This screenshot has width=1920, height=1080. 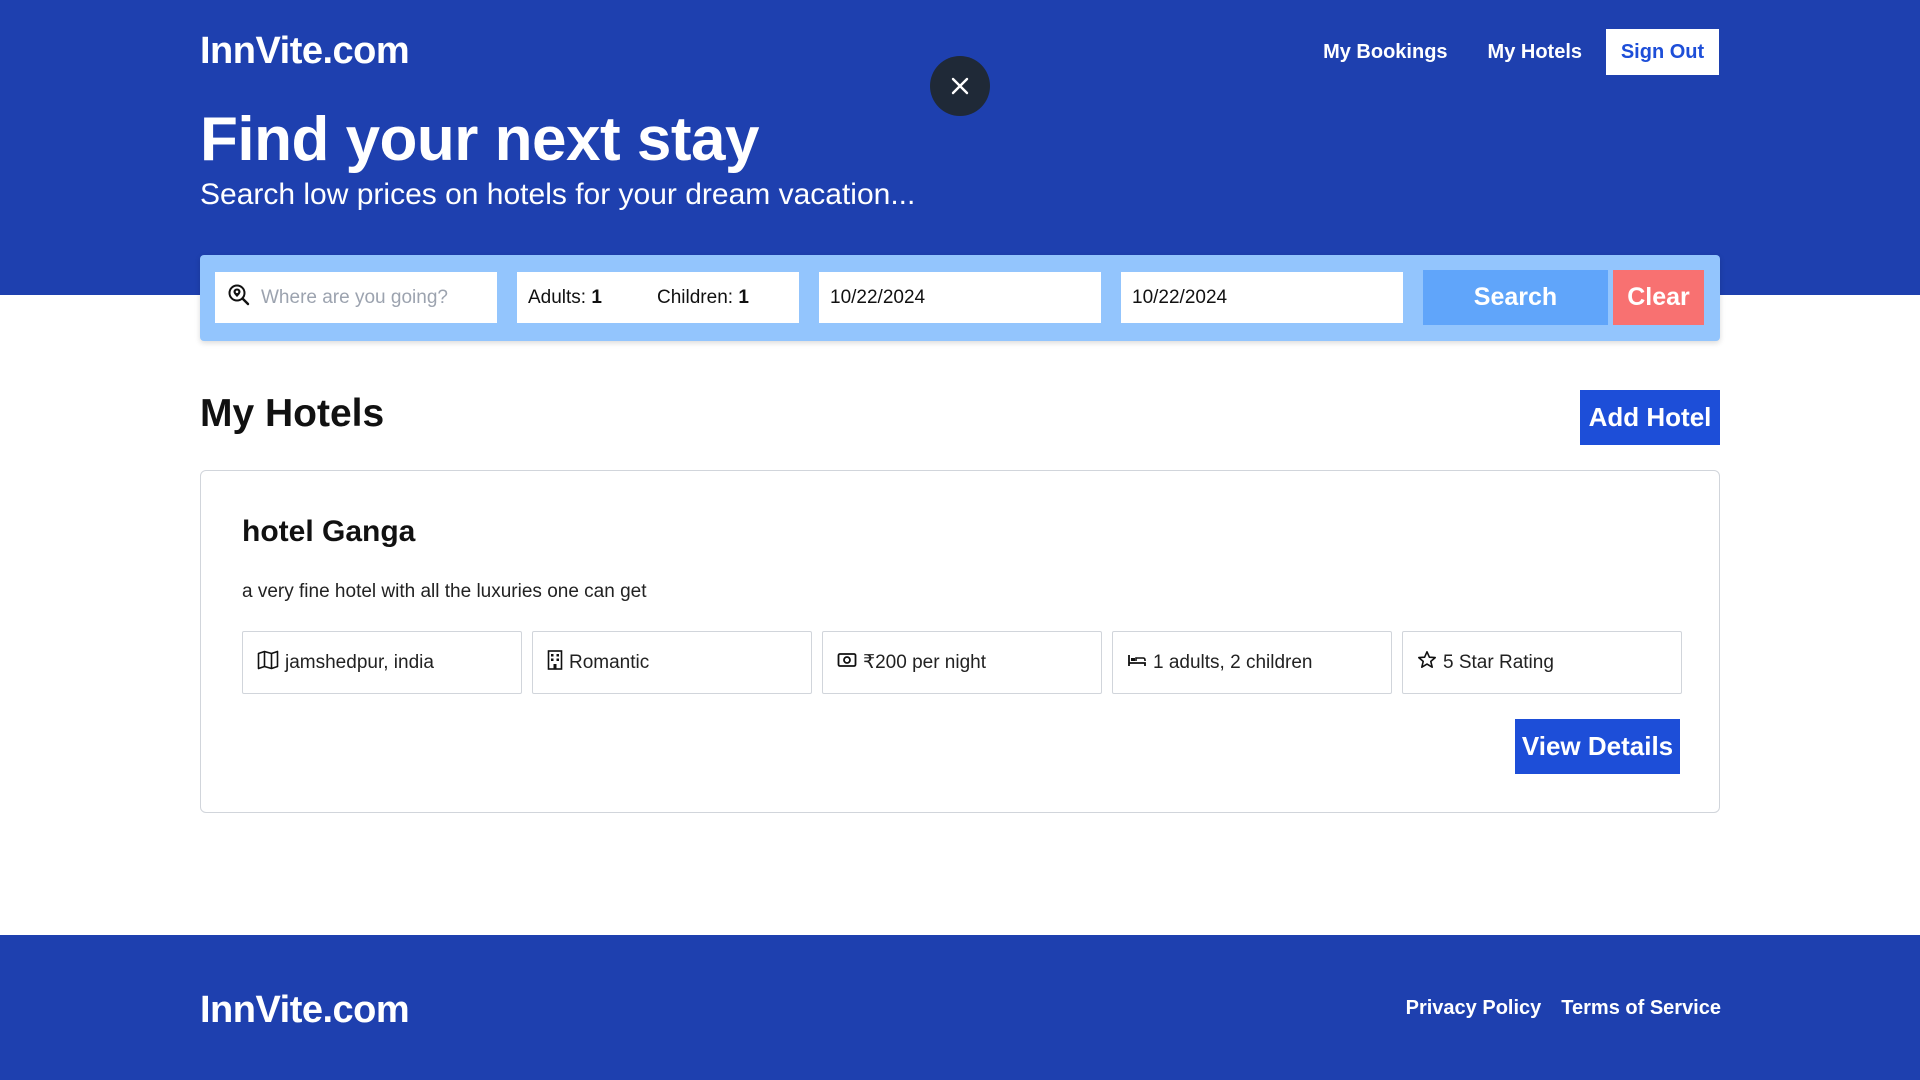 I want to click on sign-out-button: Sign Out, so click(x=1662, y=52).